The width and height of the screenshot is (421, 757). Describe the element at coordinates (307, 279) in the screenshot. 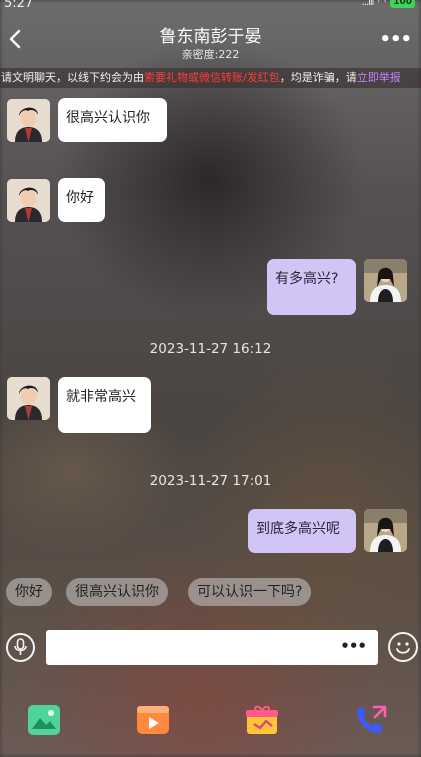

I see `message-text: 有多高兴?` at that location.